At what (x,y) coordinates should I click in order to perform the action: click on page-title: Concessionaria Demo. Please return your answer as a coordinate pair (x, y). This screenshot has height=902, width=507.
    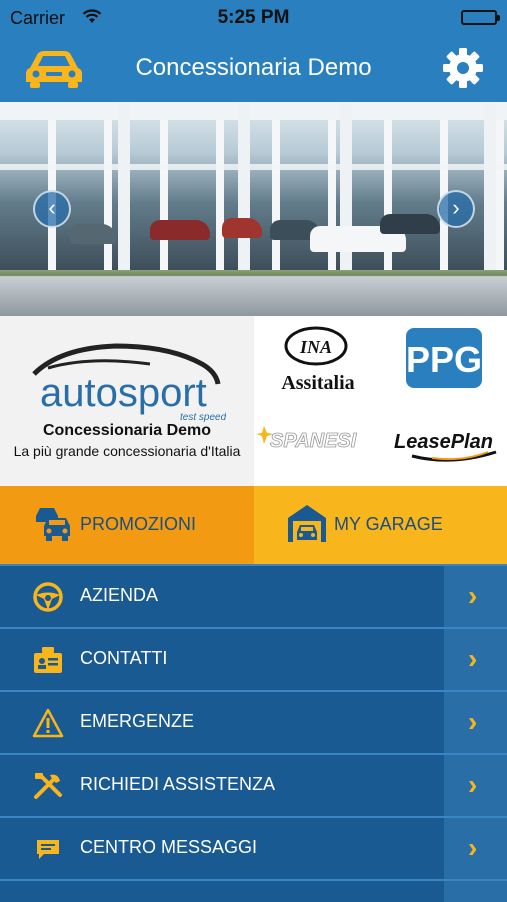
    Looking at the image, I should click on (253, 67).